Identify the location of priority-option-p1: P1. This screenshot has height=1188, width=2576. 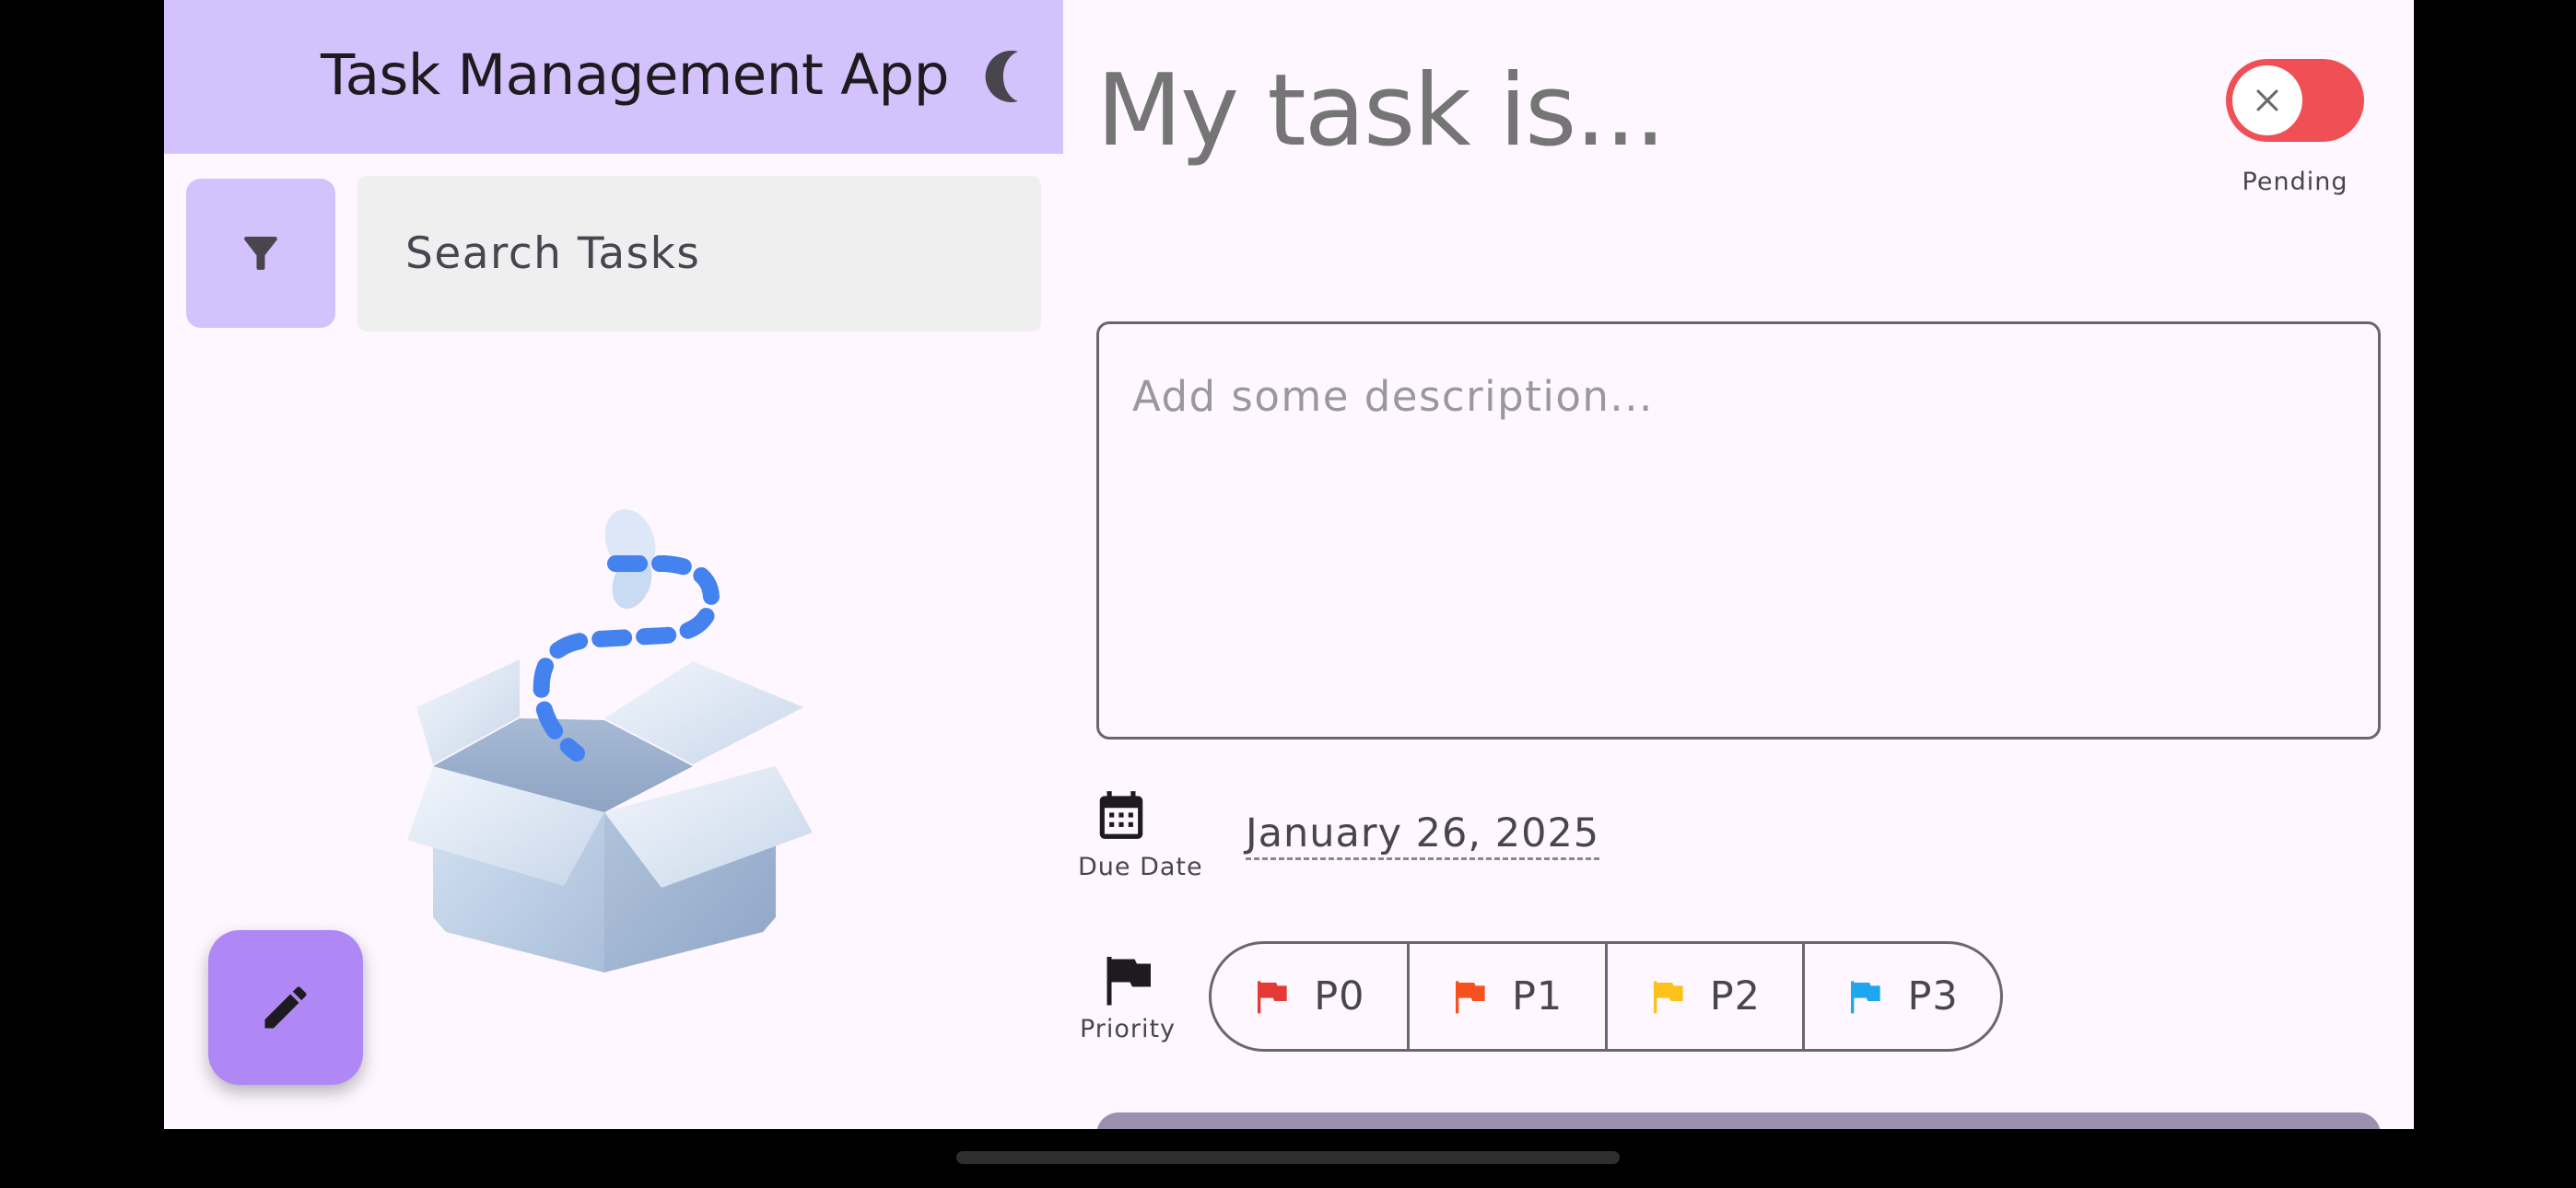
(1509, 996).